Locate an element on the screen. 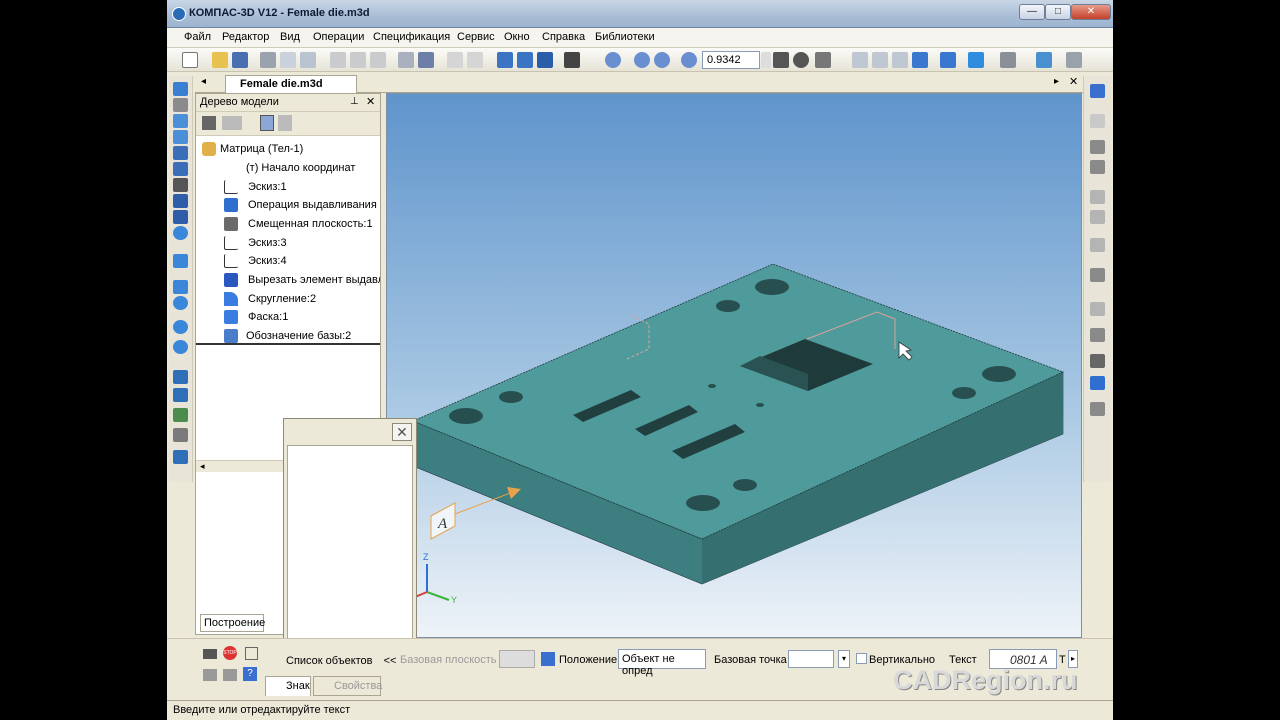 This screenshot has width=1280, height=720. array-icon is located at coordinates (180, 137).